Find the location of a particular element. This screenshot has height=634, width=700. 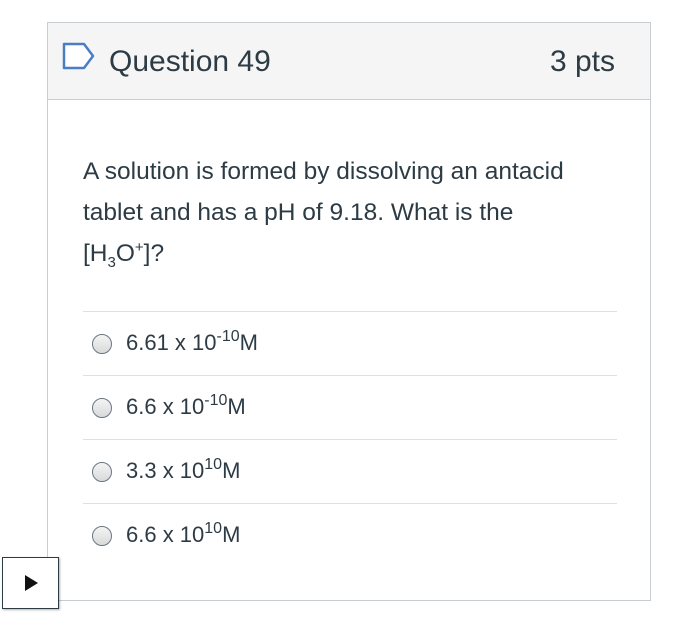

question-header: Question 49 3 pts is located at coordinates (349, 61).